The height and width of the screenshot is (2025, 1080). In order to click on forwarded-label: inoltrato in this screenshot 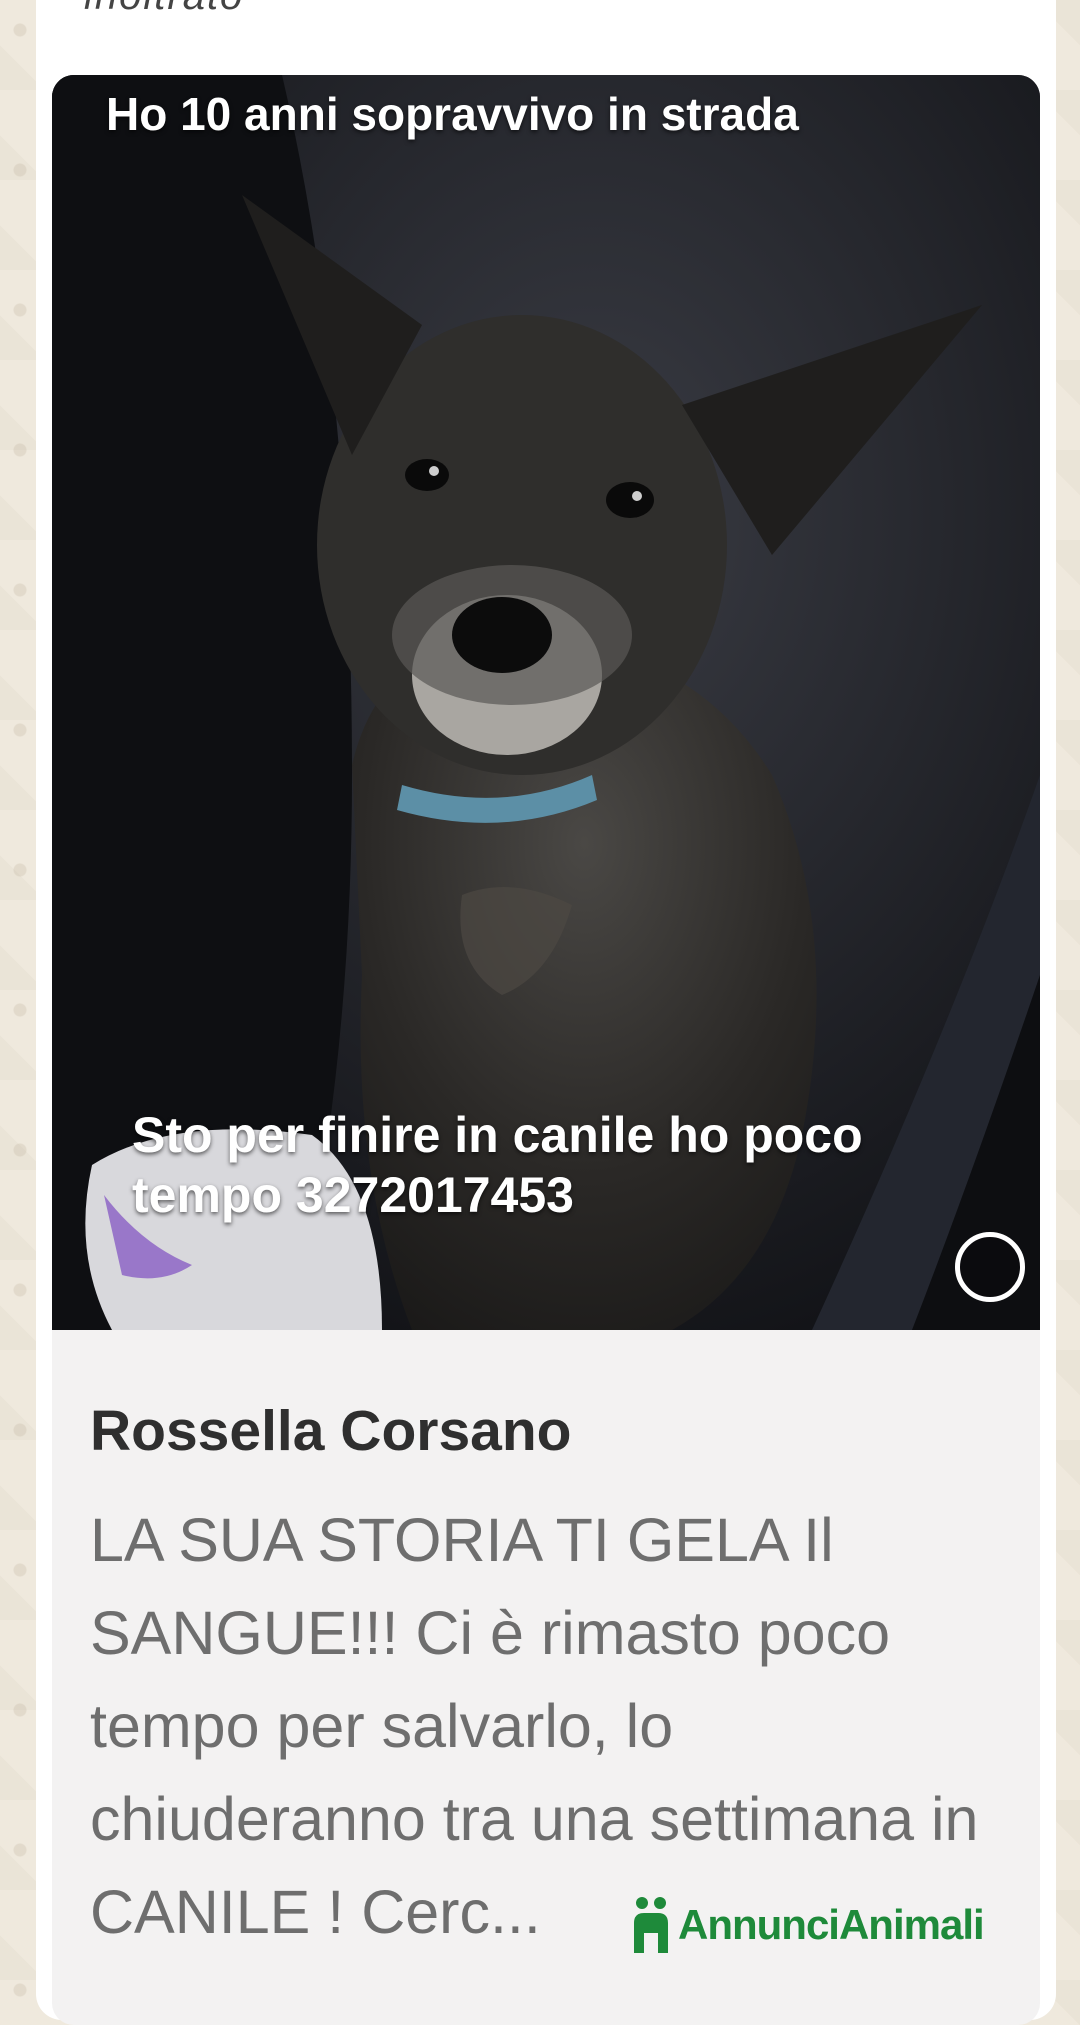, I will do `click(164, 9)`.